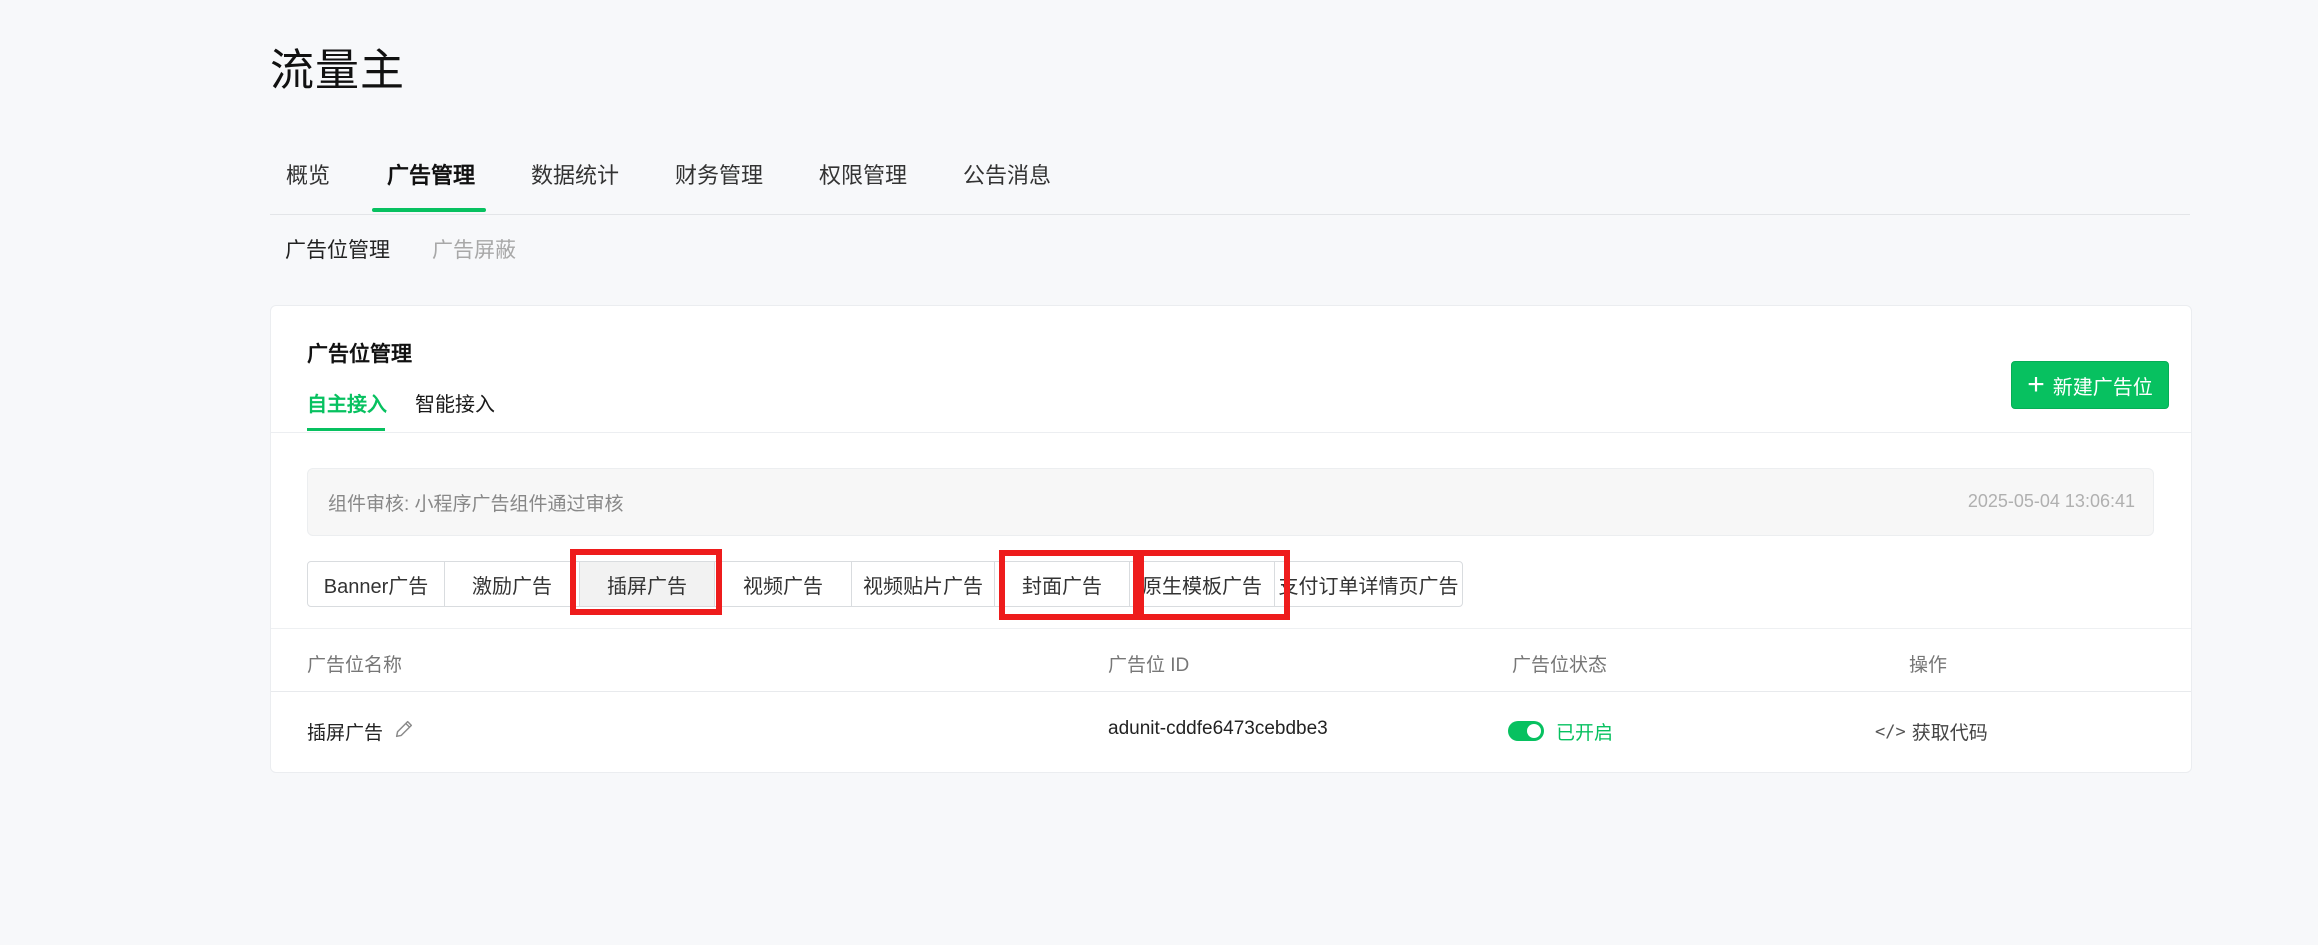 The height and width of the screenshot is (945, 2318). Describe the element at coordinates (429, 210) in the screenshot. I see `active-tab-indicator` at that location.